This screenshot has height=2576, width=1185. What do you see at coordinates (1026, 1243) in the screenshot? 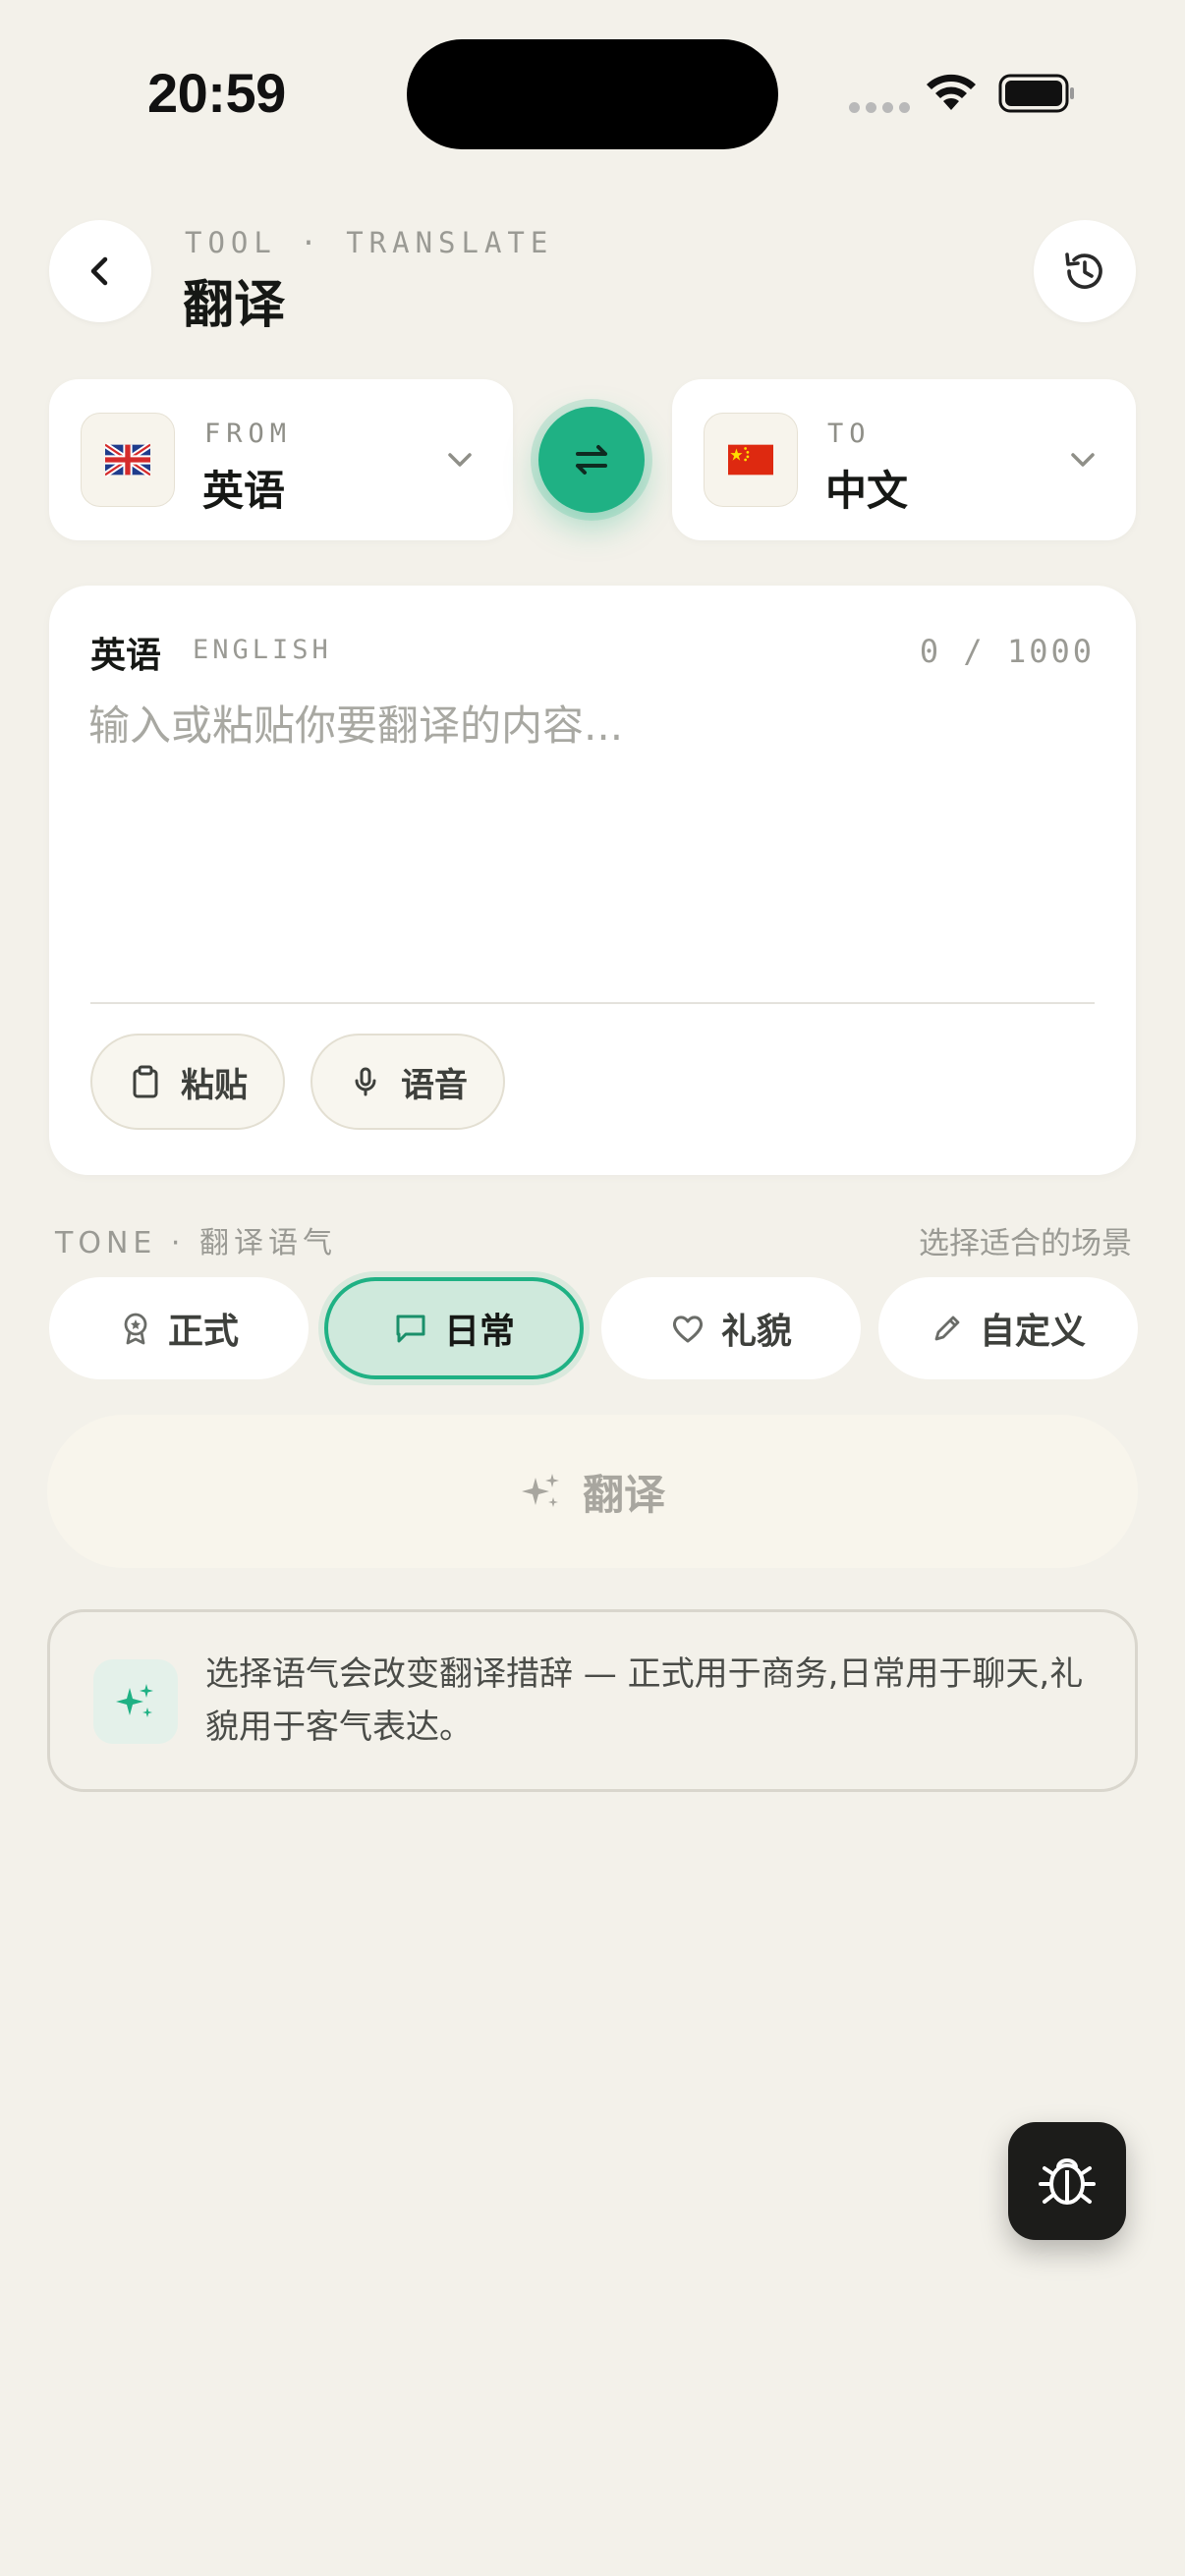
I see `tone-hint: 选择适合的场景` at bounding box center [1026, 1243].